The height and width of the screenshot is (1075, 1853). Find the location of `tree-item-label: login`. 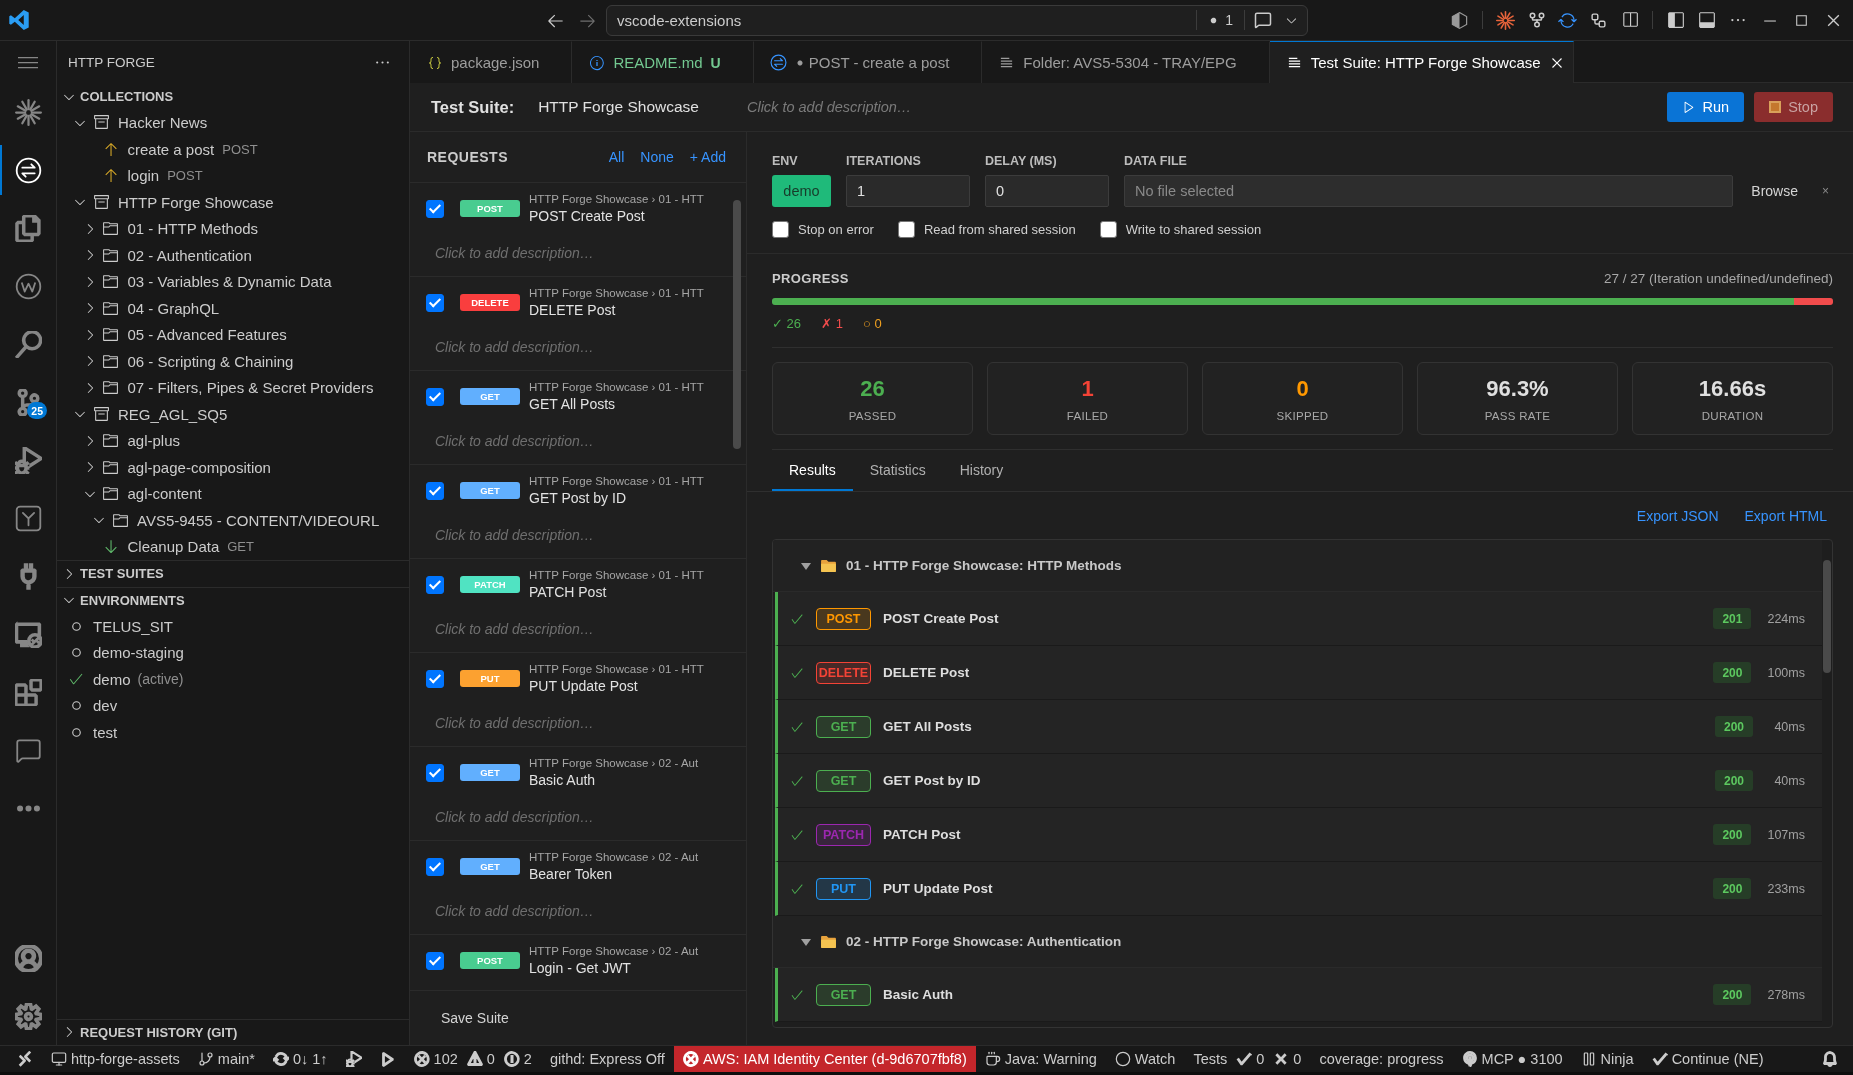

tree-item-label: login is located at coordinates (143, 176).